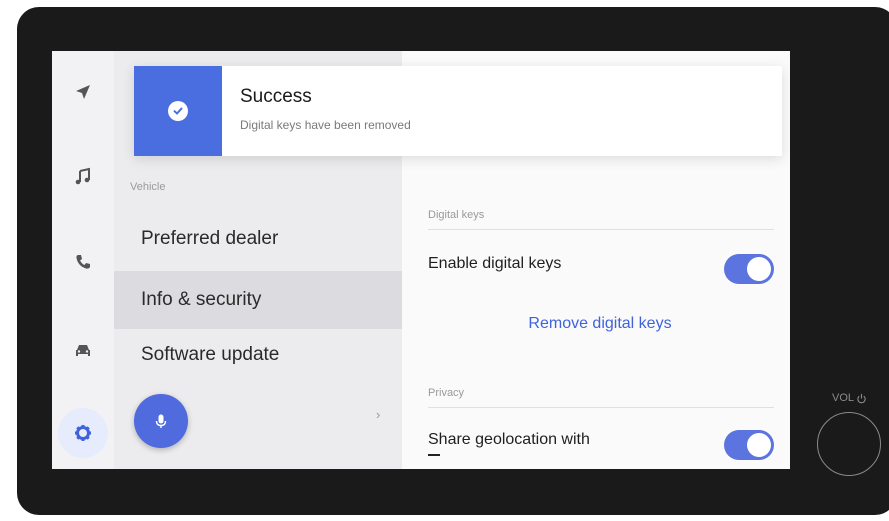  Describe the element at coordinates (148, 187) in the screenshot. I see `section-label-vehicle: Vehicle` at that location.